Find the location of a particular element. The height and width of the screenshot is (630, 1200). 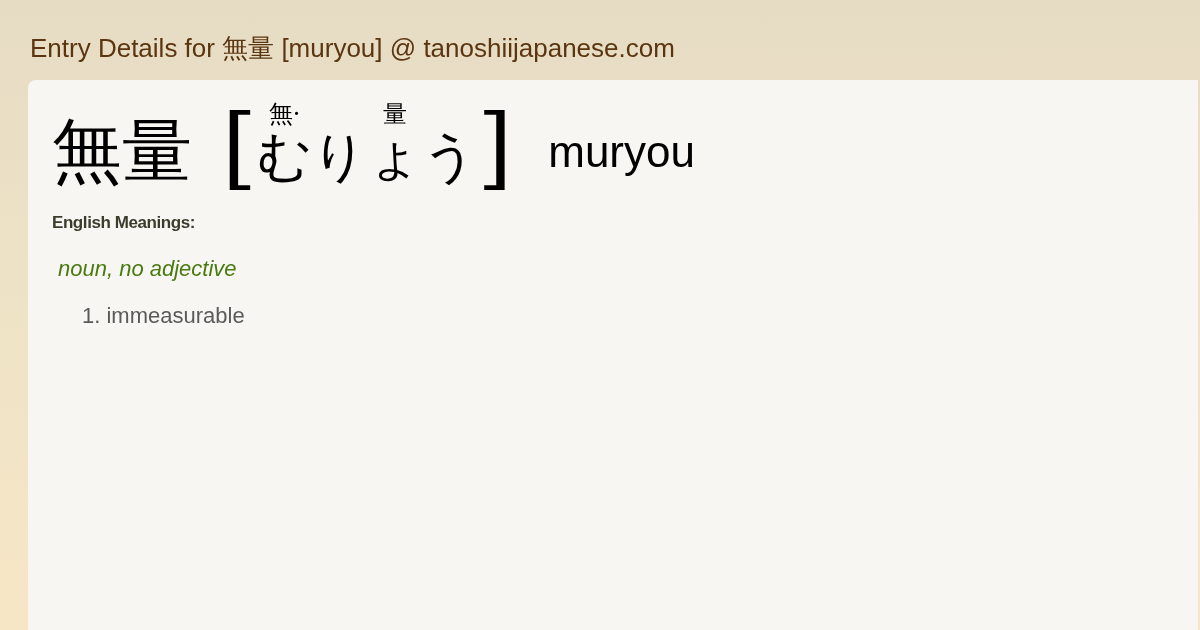

kana-reading: りょう is located at coordinates (395, 157).